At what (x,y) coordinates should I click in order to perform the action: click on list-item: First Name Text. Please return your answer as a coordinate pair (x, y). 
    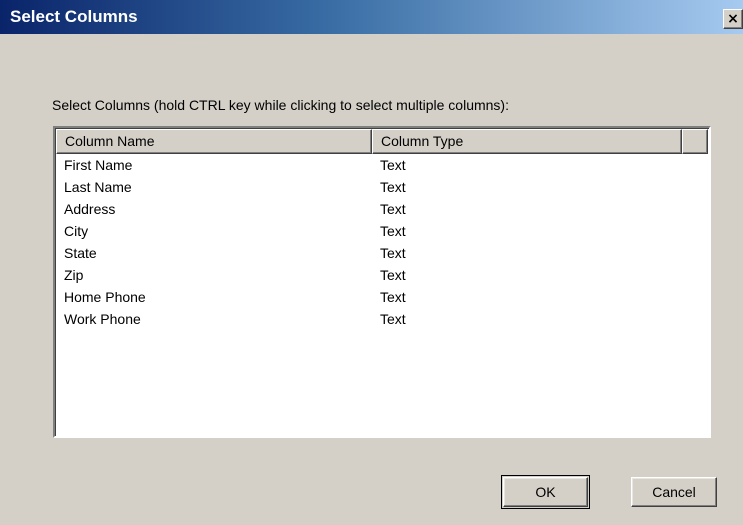
    Looking at the image, I should click on (382, 165).